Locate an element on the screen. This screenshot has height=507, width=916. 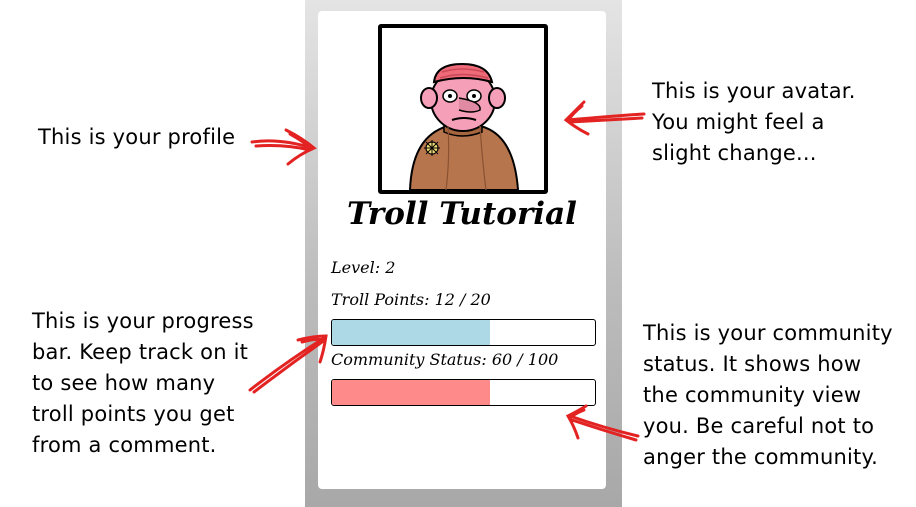
level-label: Level: 2 is located at coordinates (363, 267).